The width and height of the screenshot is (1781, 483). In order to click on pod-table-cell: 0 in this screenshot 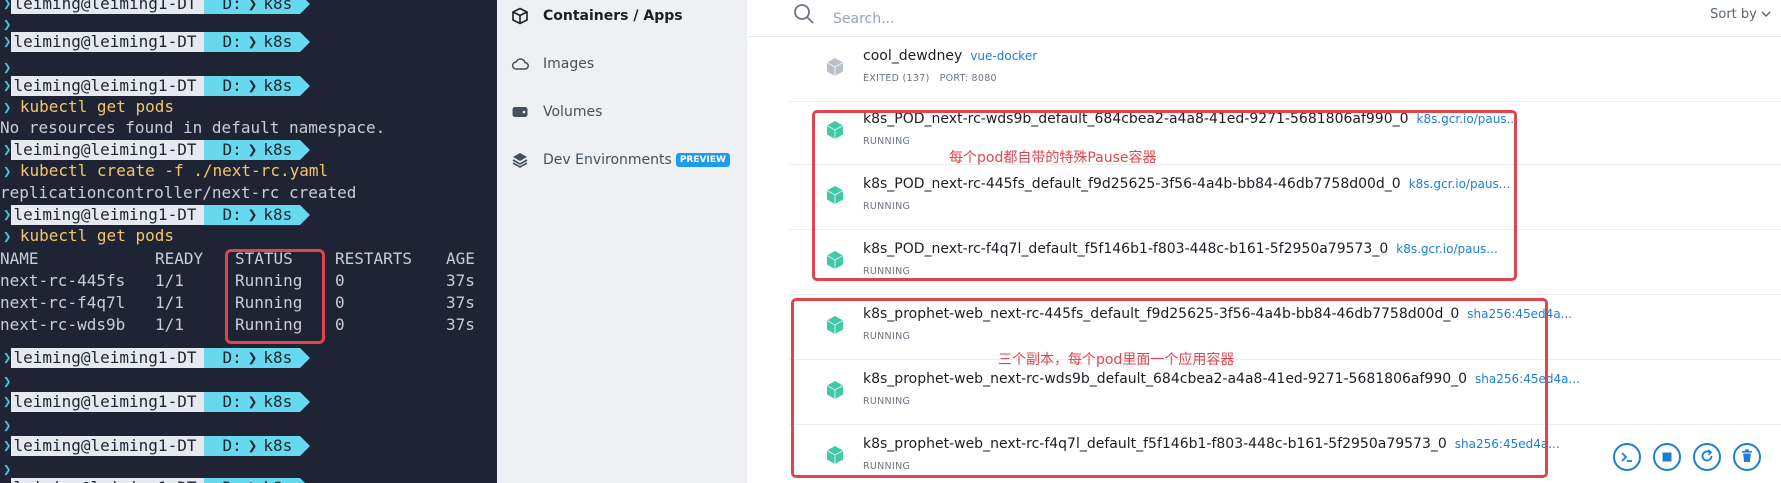, I will do `click(340, 302)`.